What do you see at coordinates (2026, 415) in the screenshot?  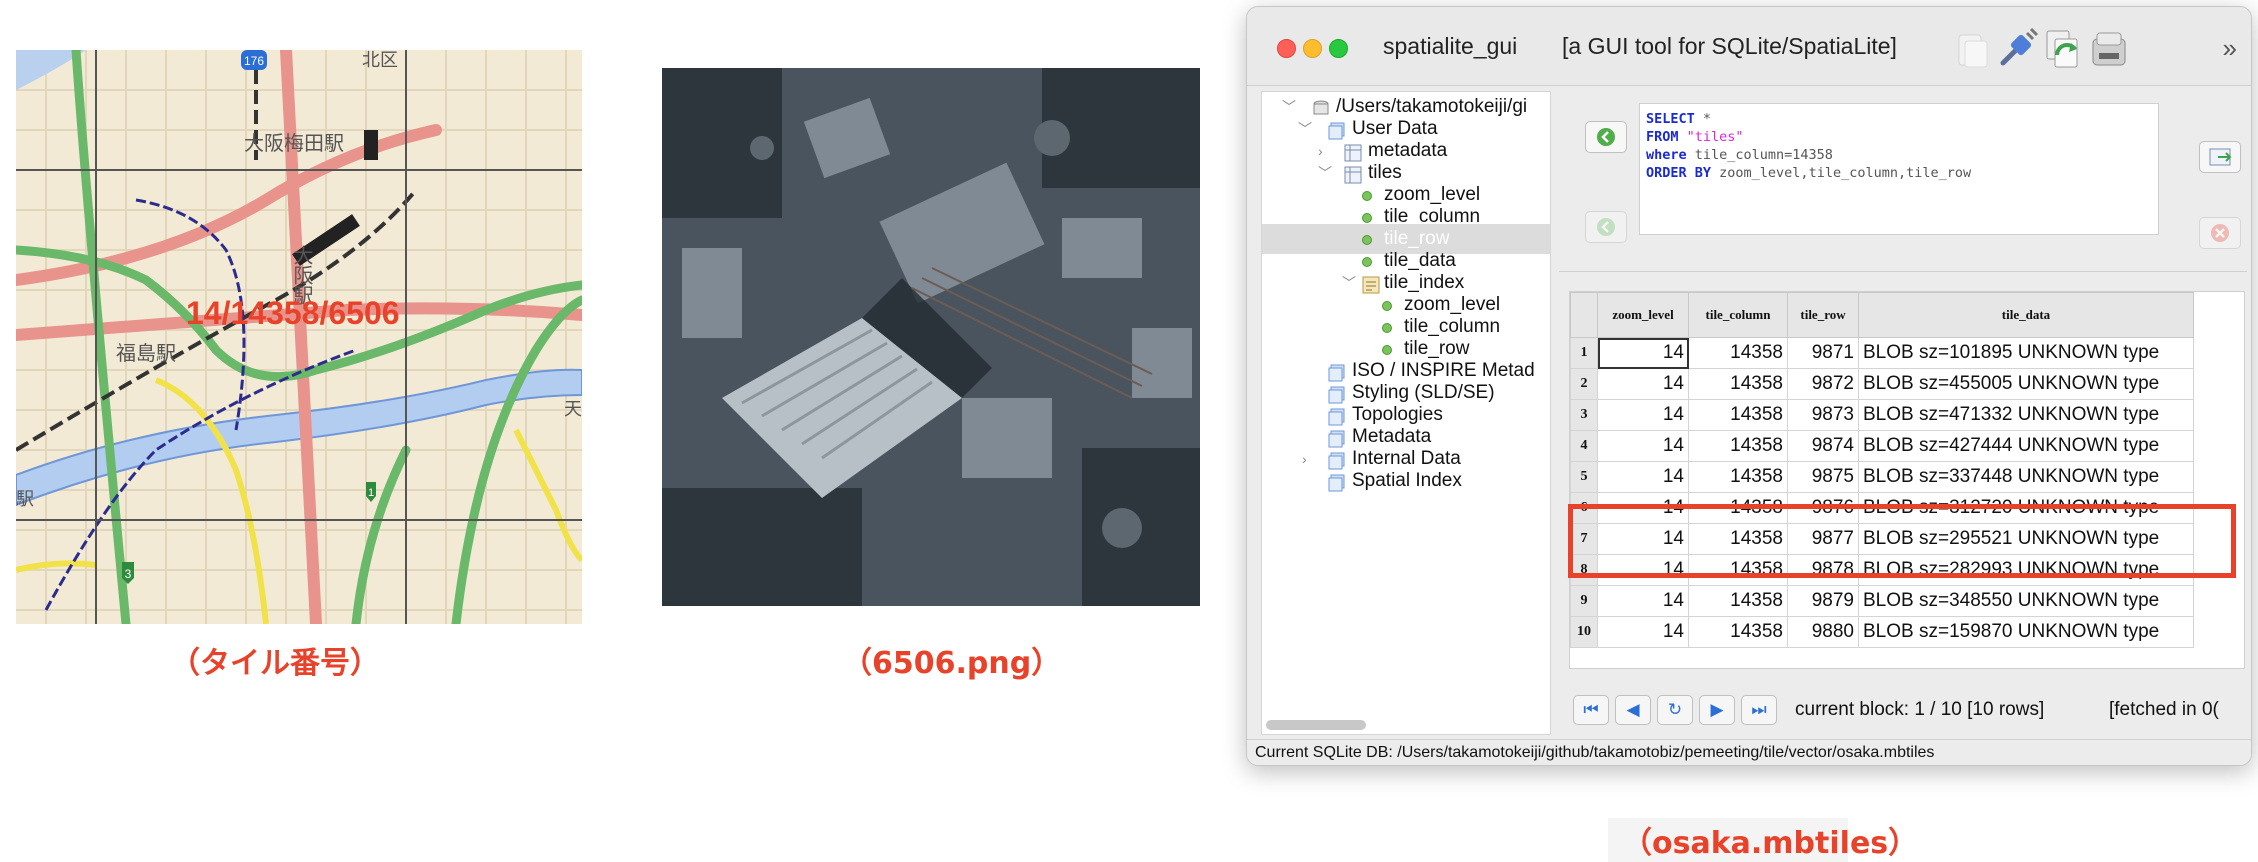 I see `tile-data-cell: BLOB sz=471332 UNKNOWN type` at bounding box center [2026, 415].